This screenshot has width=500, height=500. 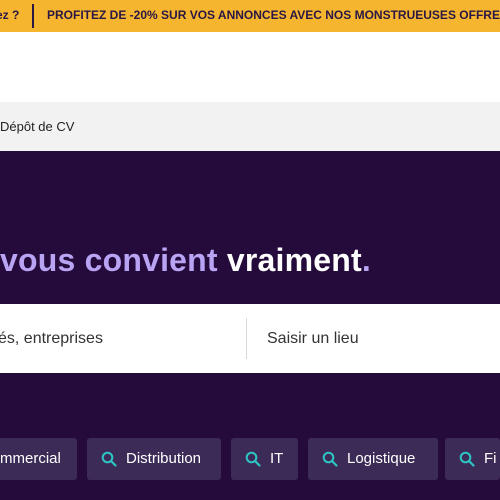 I want to click on headline-strong-text: vraiment, so click(x=294, y=260).